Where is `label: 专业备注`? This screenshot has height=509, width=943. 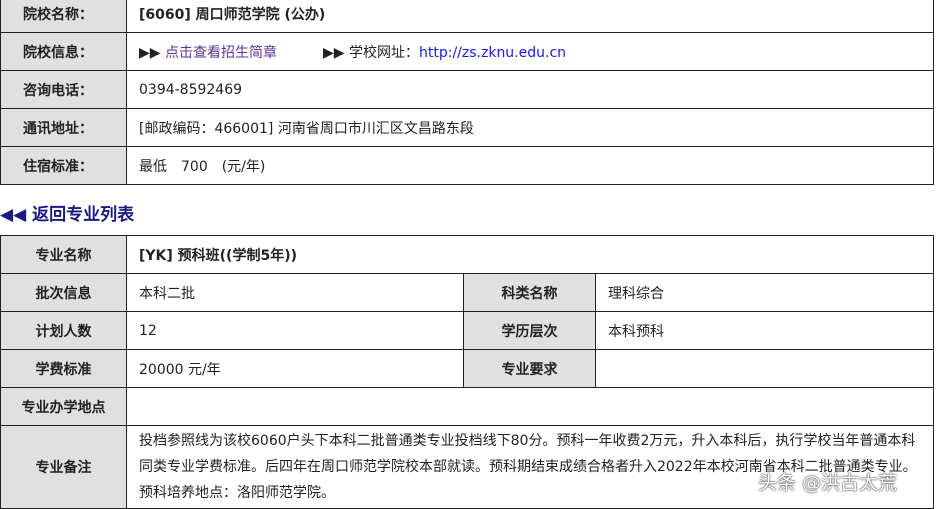
label: 专业备注 is located at coordinates (63, 467).